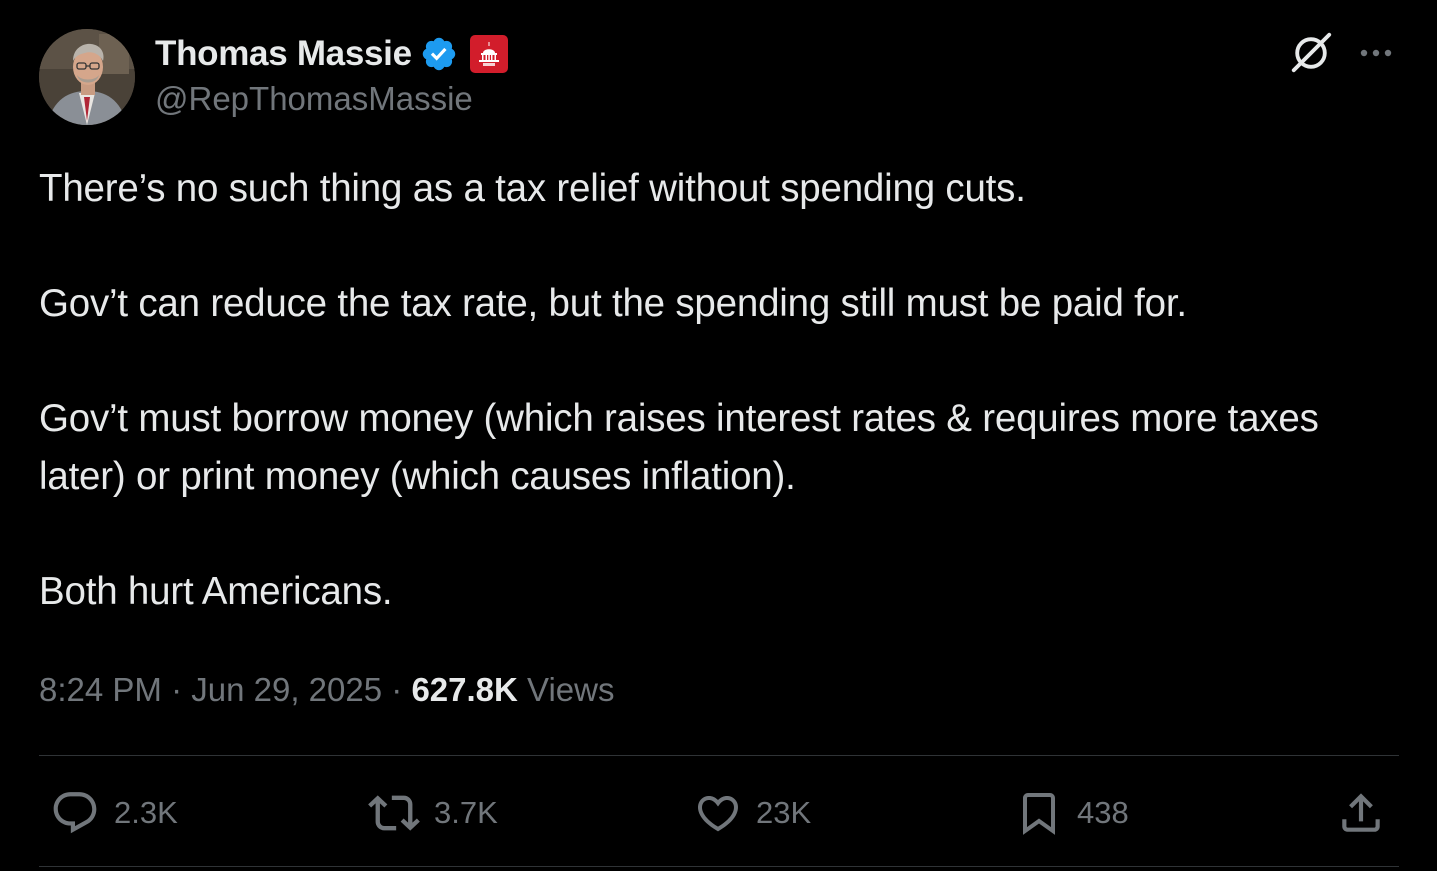 This screenshot has width=1437, height=871. What do you see at coordinates (784, 812) in the screenshot?
I see `like-count: 23K` at bounding box center [784, 812].